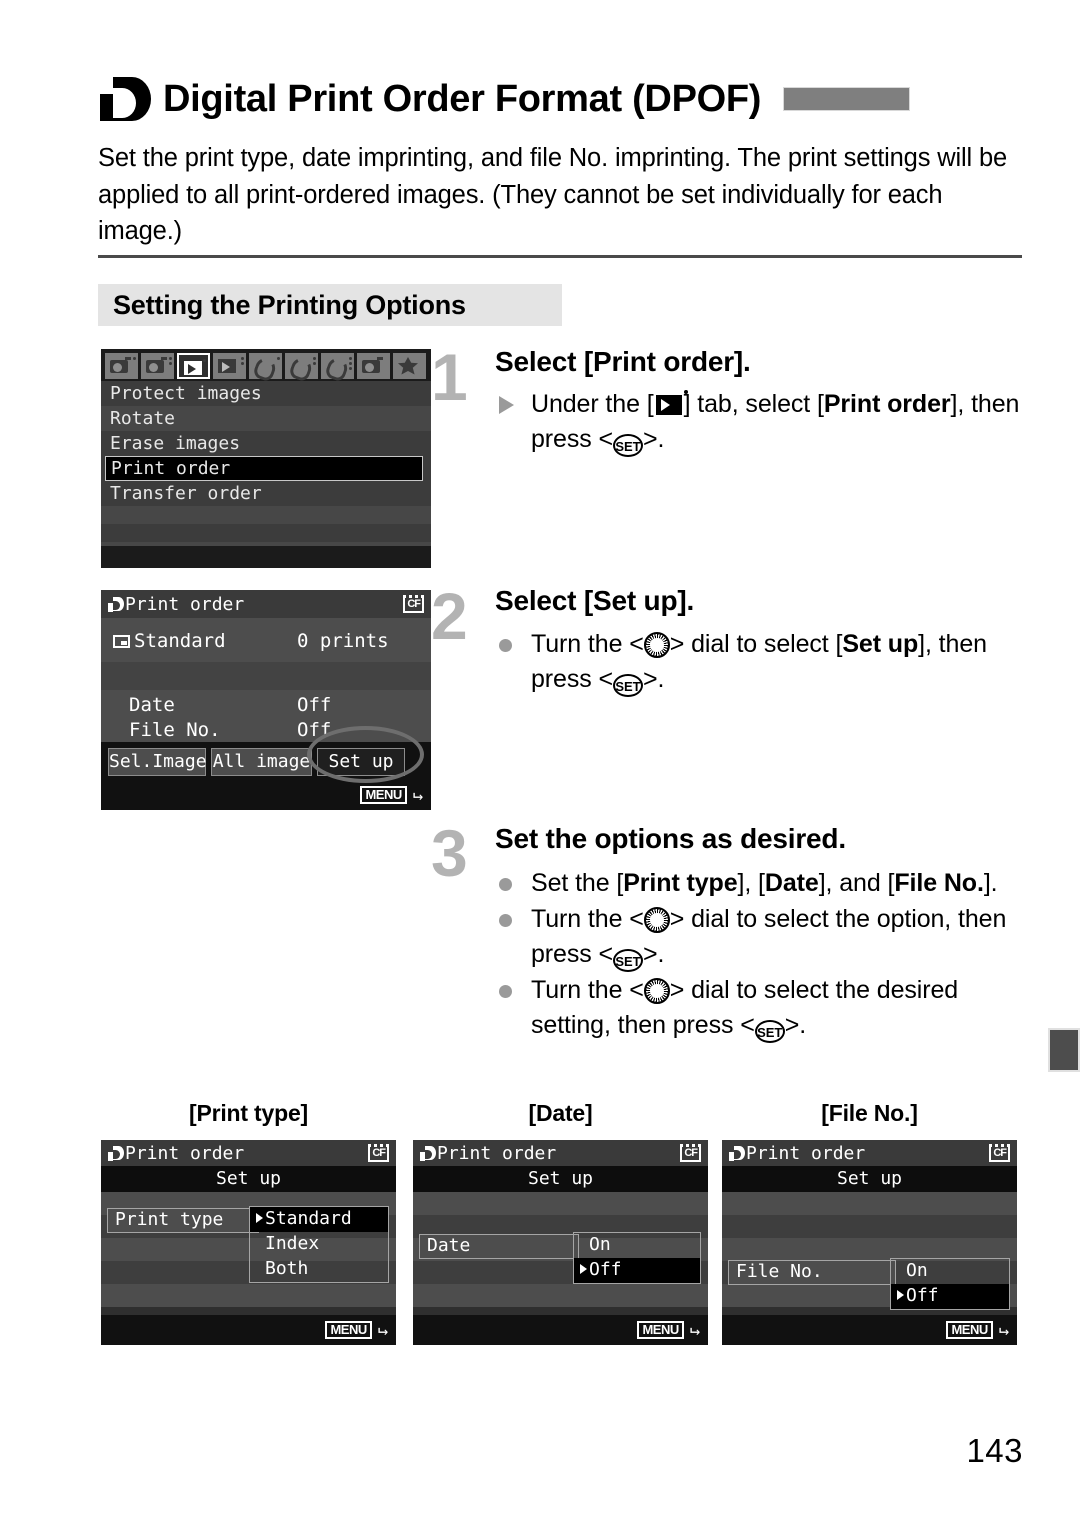  Describe the element at coordinates (449, 377) in the screenshot. I see `step-1-number: 1` at that location.